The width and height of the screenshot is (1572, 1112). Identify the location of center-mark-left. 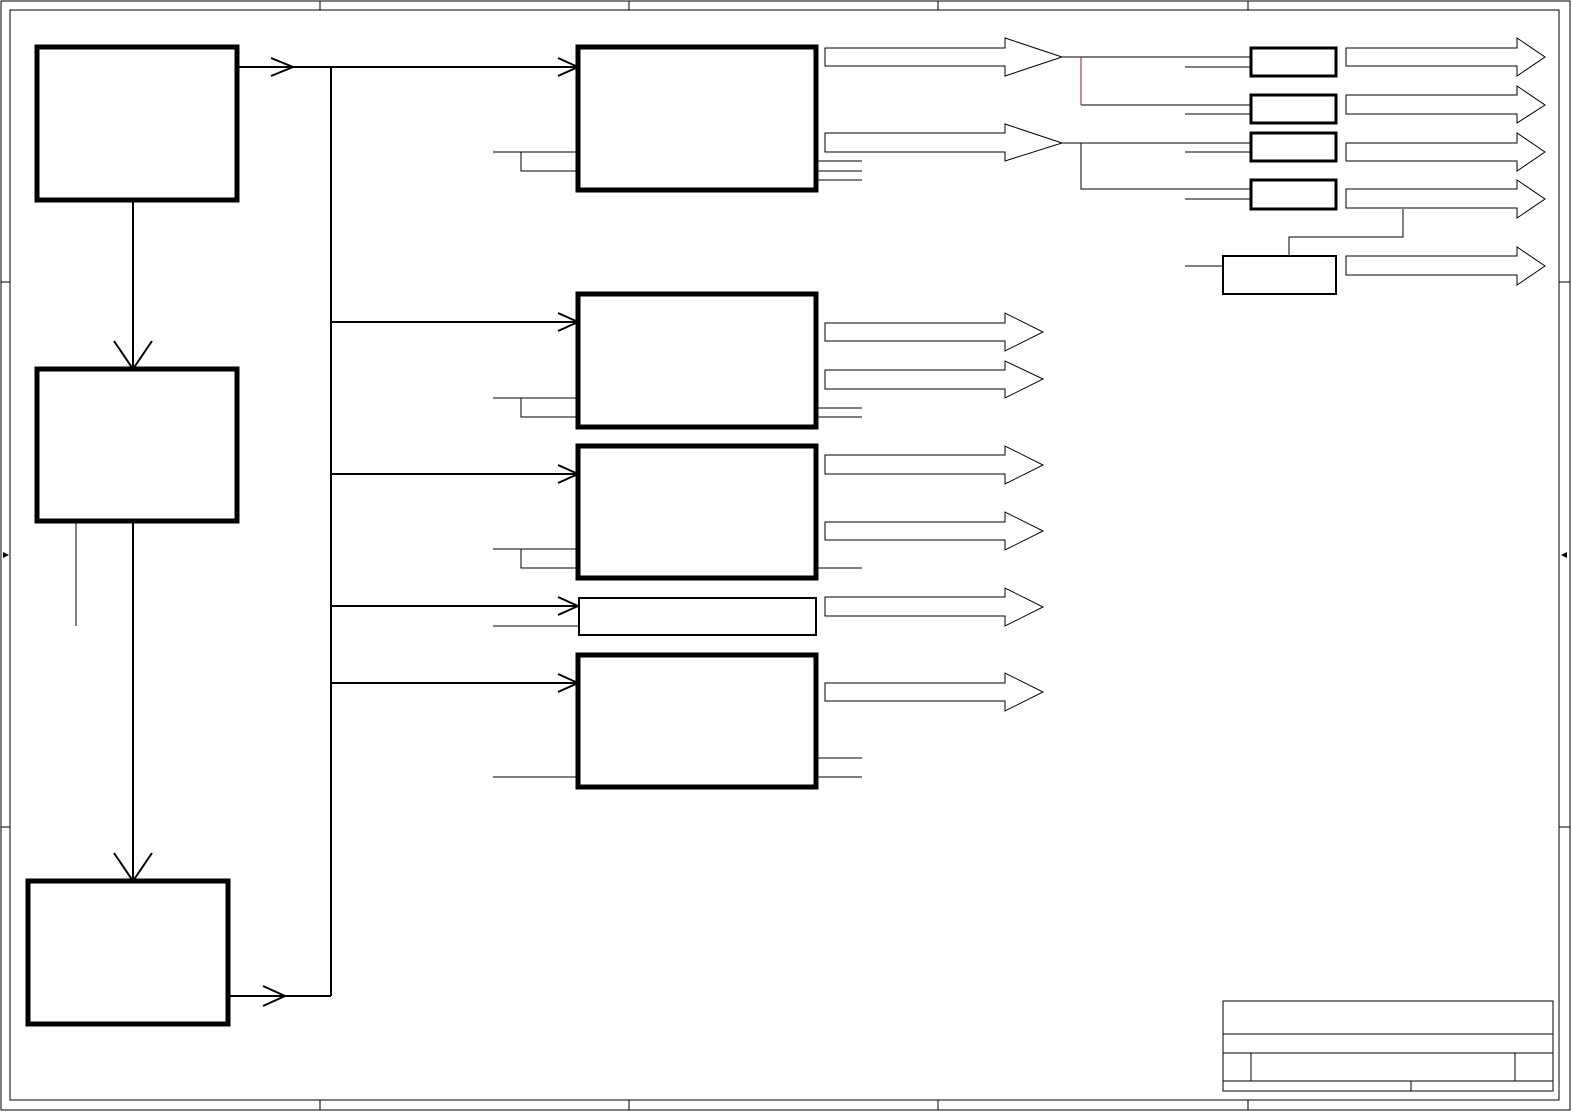
(6, 555).